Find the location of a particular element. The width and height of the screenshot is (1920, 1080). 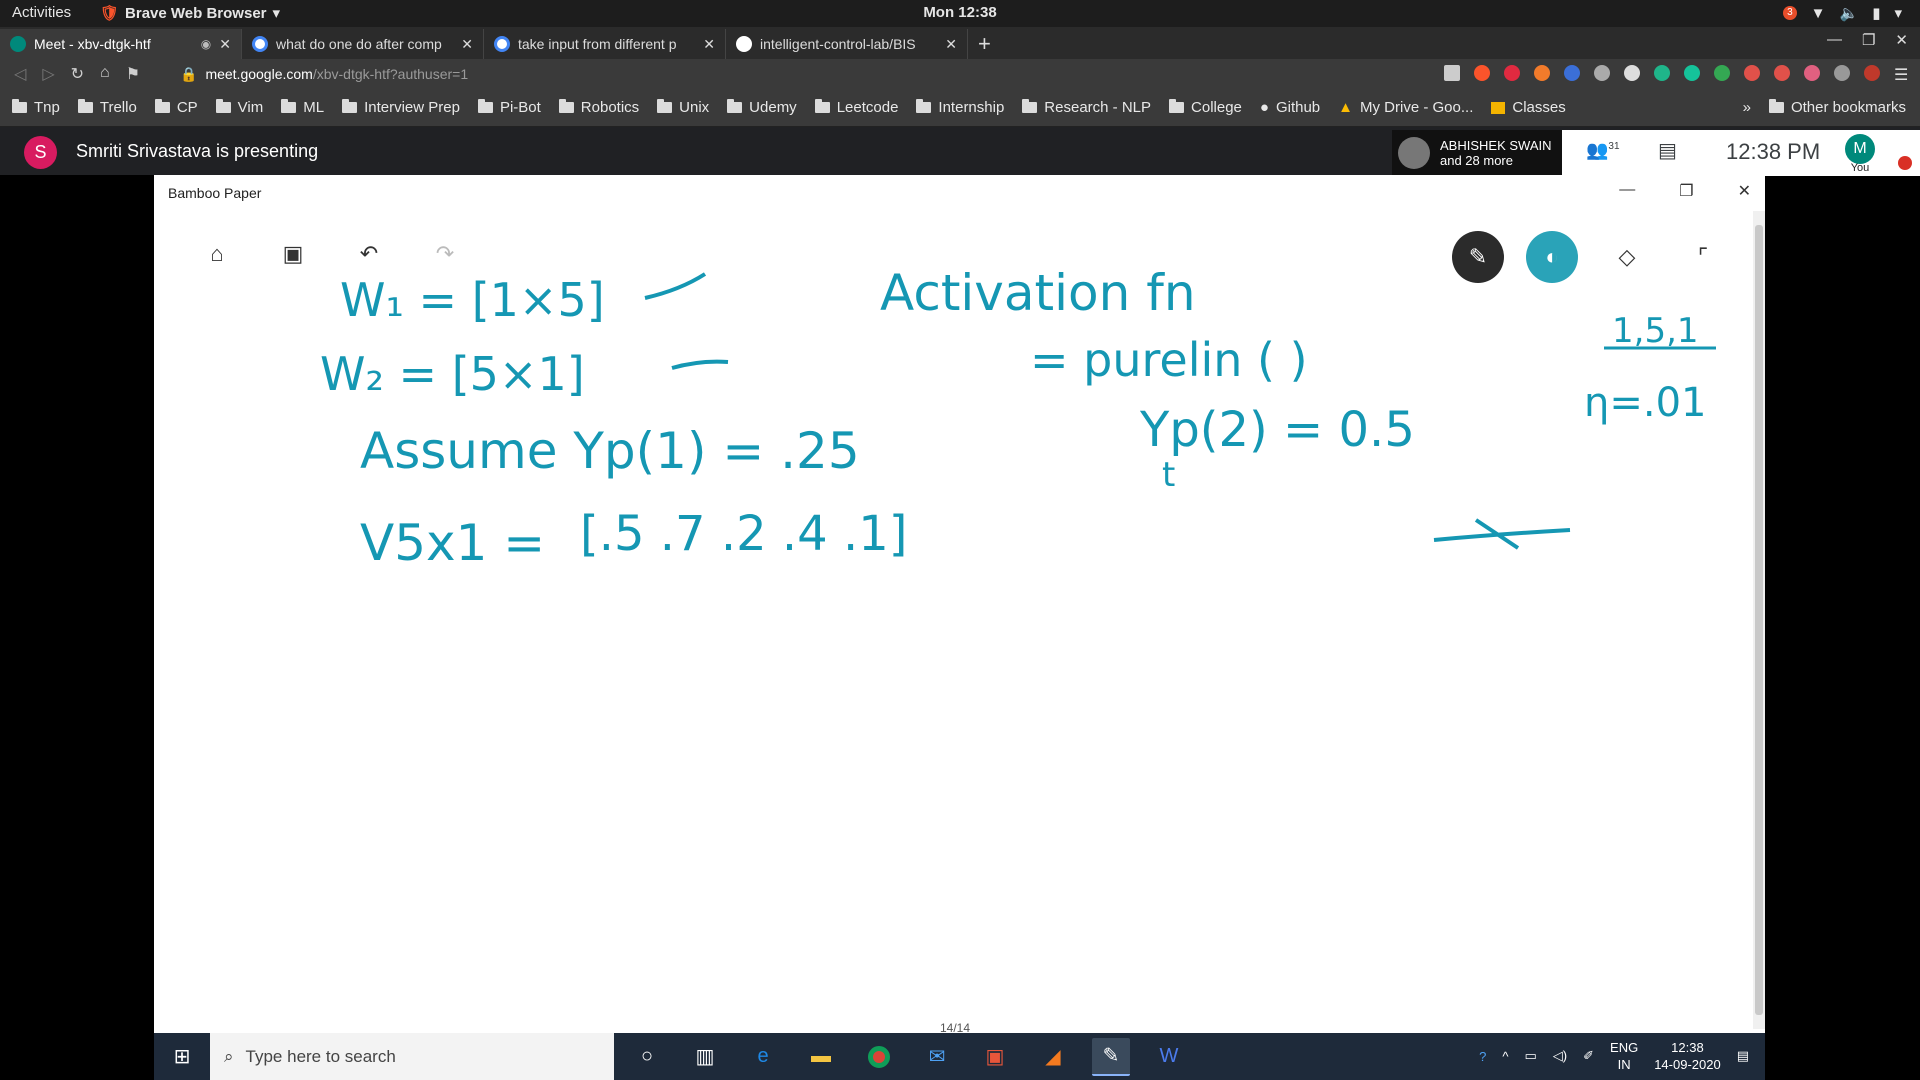

bookmark-folder: Robotics is located at coordinates (598, 107).